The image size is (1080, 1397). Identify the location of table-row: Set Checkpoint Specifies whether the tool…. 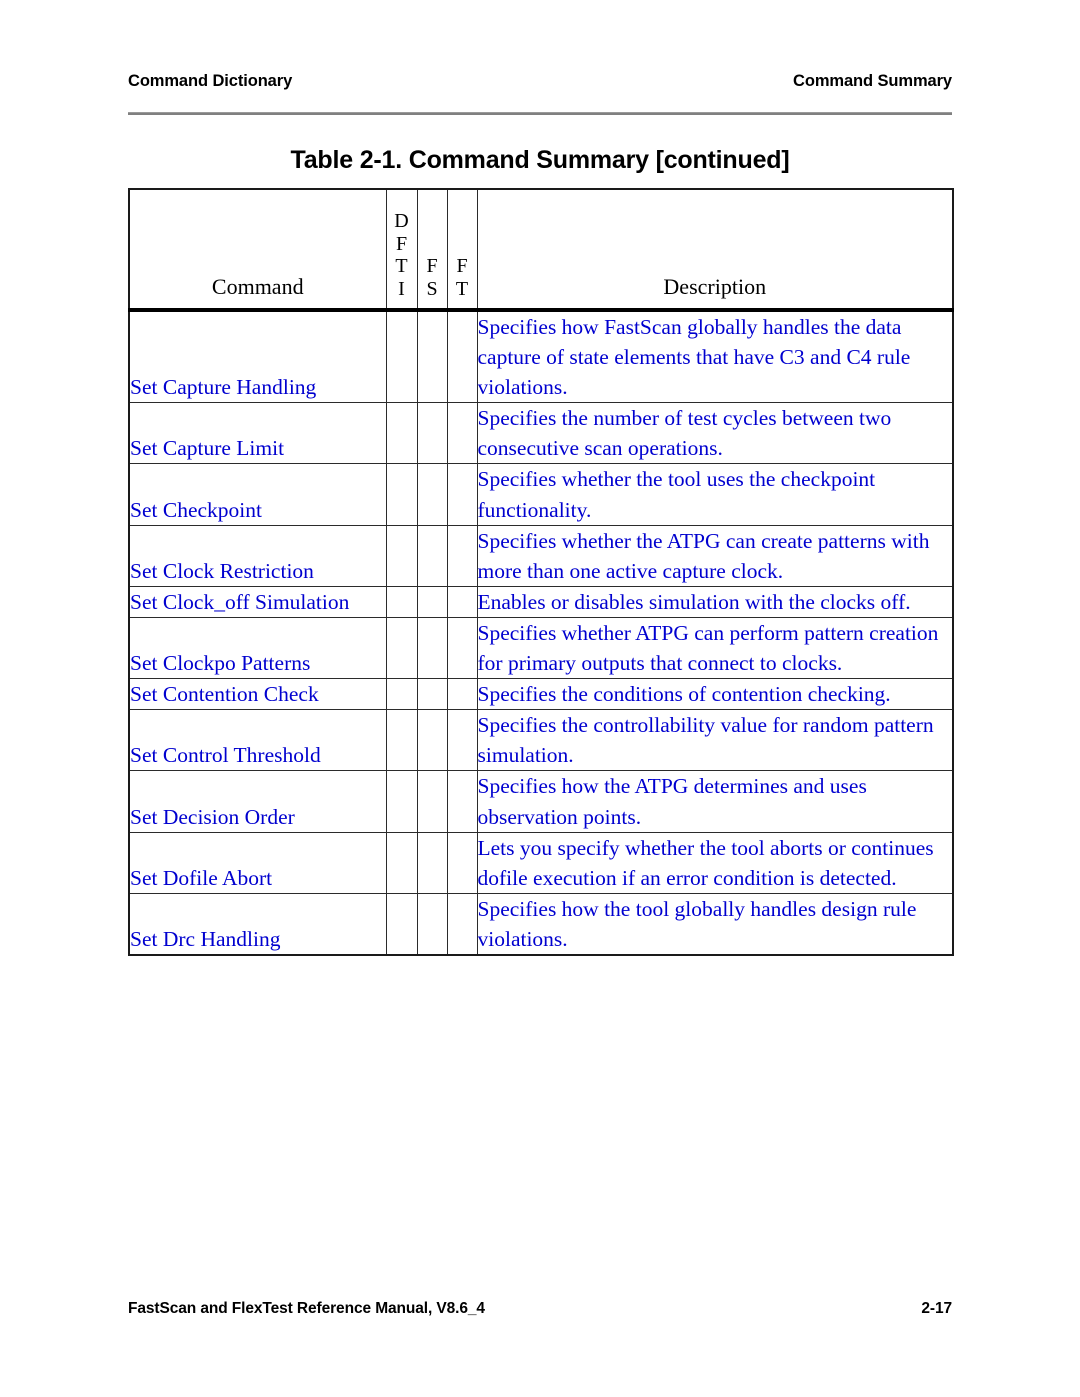
(541, 494).